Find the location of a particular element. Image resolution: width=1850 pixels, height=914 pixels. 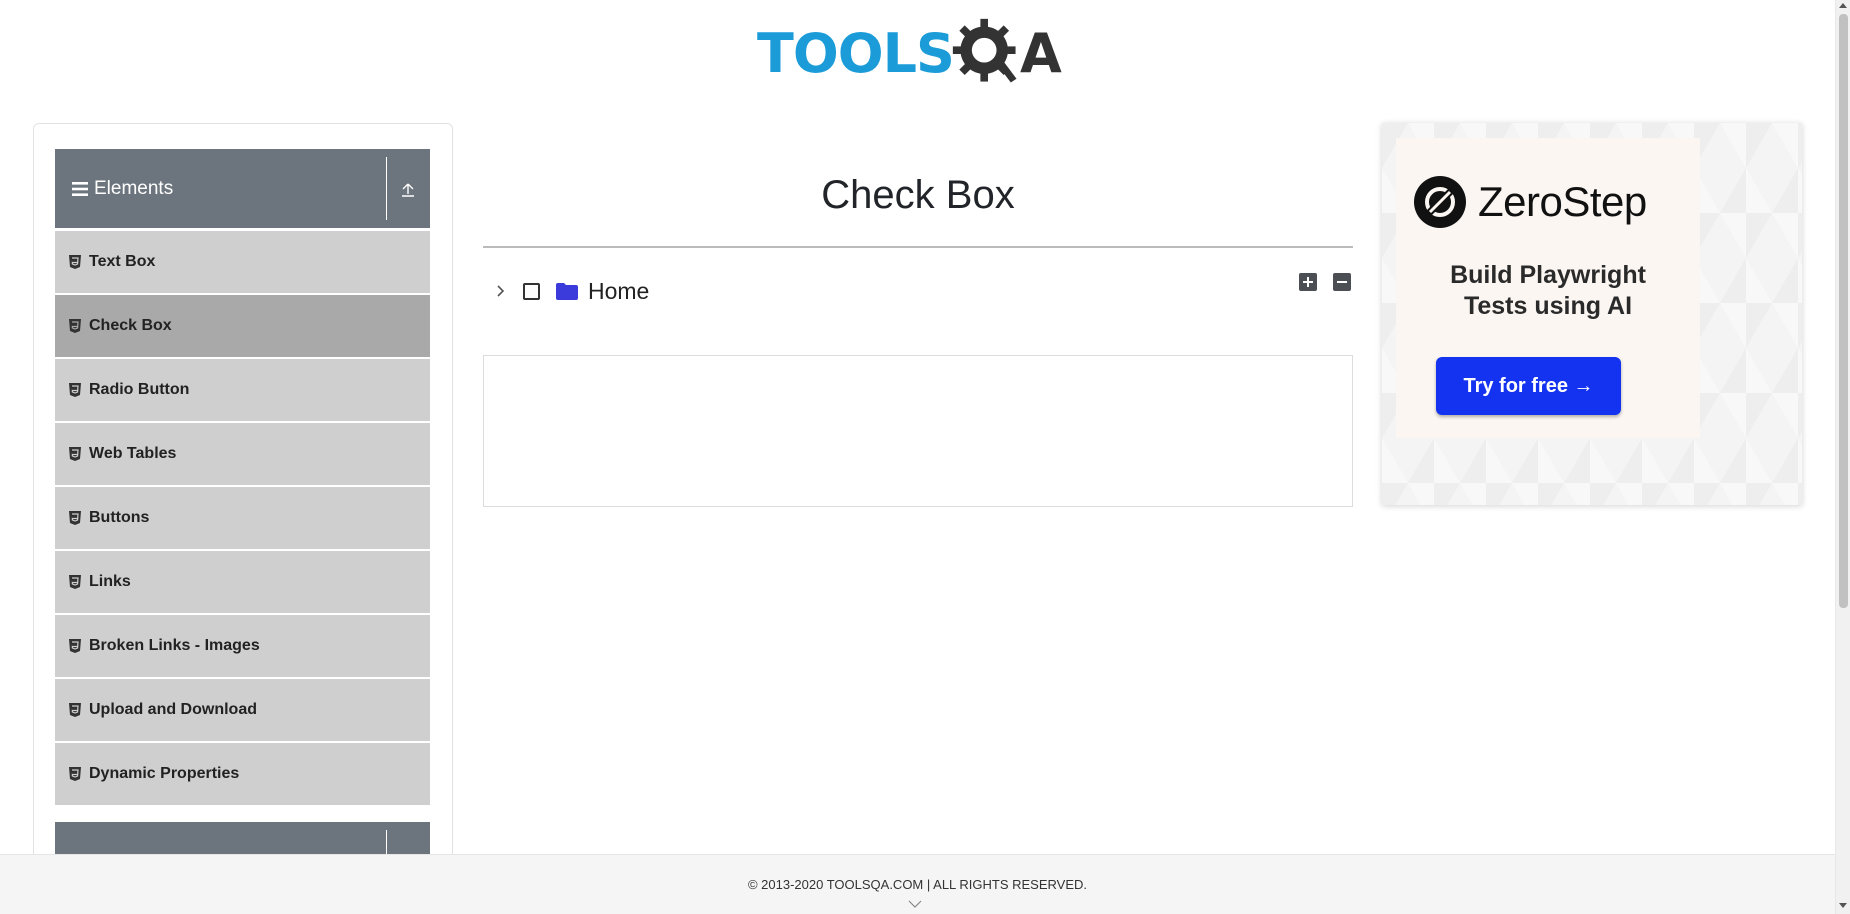

ad-tagline-line1: Build Playwright is located at coordinates (1548, 275).